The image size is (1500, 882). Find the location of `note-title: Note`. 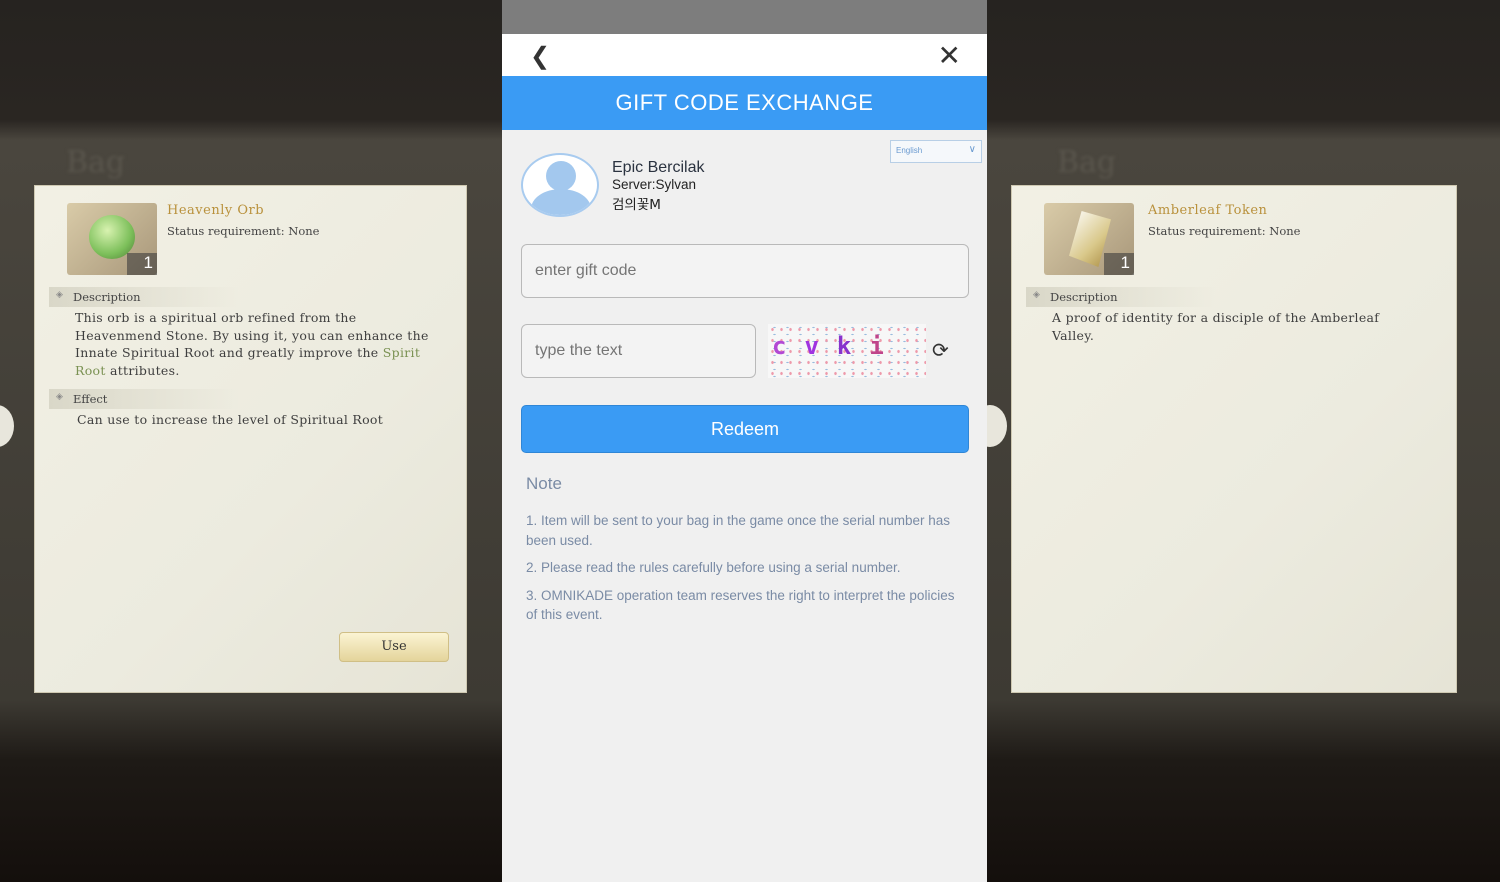

note-title: Note is located at coordinates (544, 483).